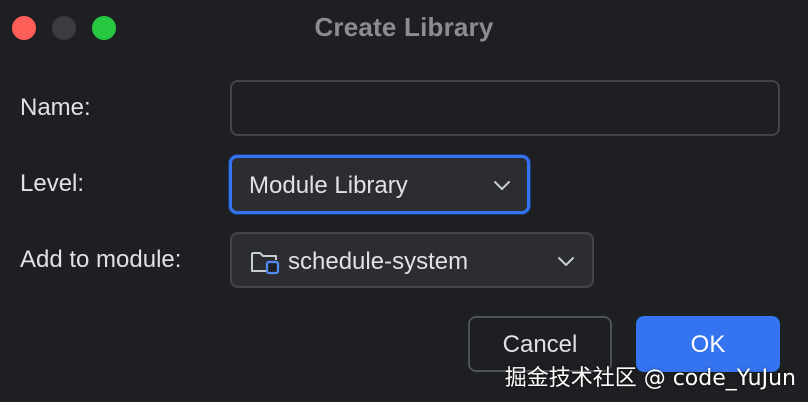 This screenshot has width=808, height=402. What do you see at coordinates (265, 263) in the screenshot?
I see `module-folder-icon` at bounding box center [265, 263].